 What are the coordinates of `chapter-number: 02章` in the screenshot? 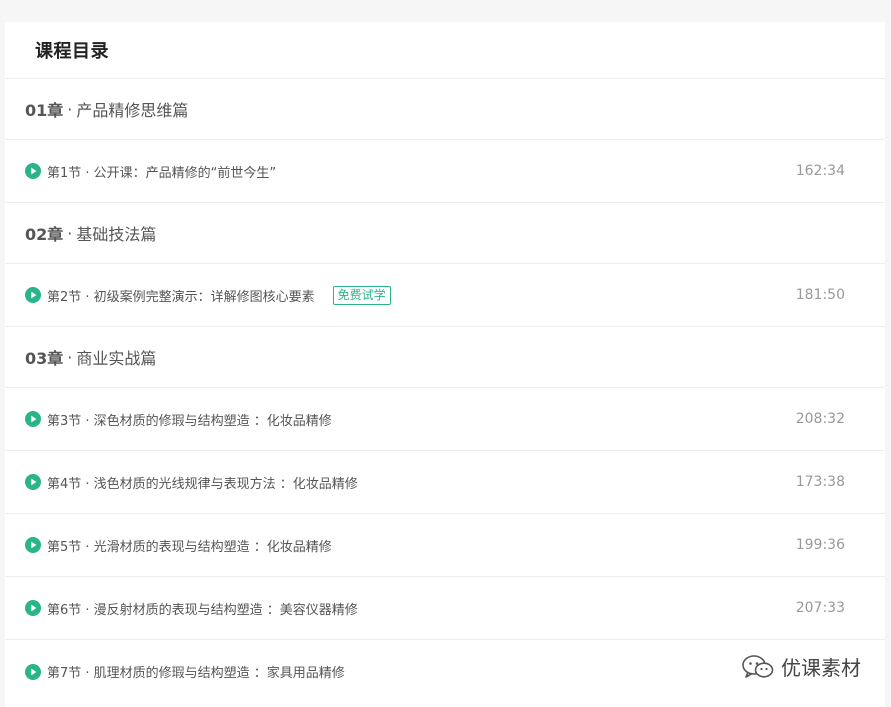 It's located at (44, 234).